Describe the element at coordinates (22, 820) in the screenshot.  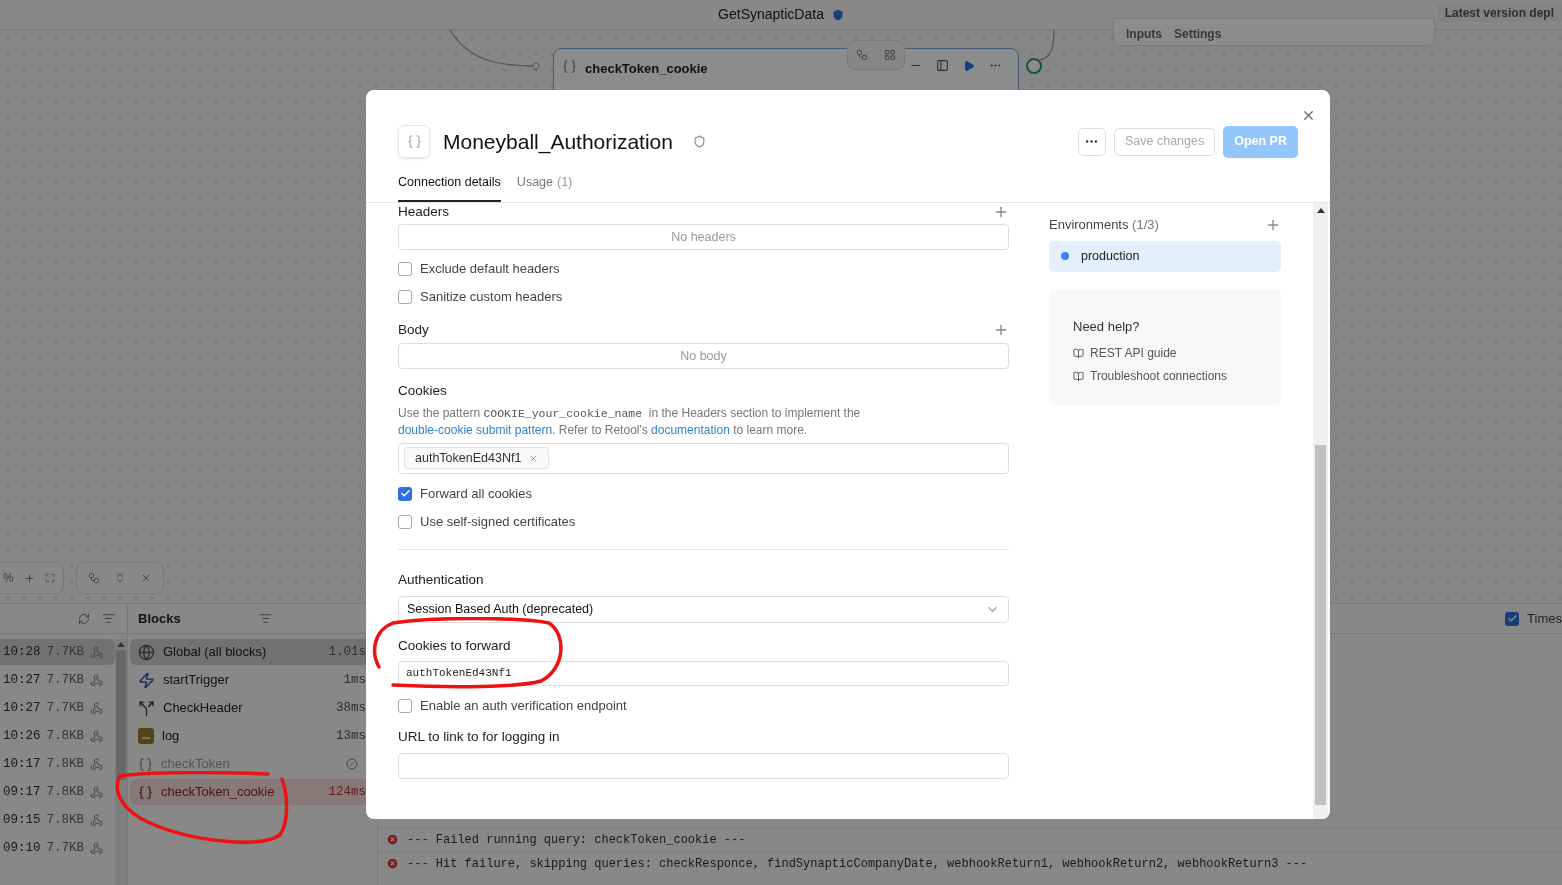
I see `run-time: 09:15` at that location.